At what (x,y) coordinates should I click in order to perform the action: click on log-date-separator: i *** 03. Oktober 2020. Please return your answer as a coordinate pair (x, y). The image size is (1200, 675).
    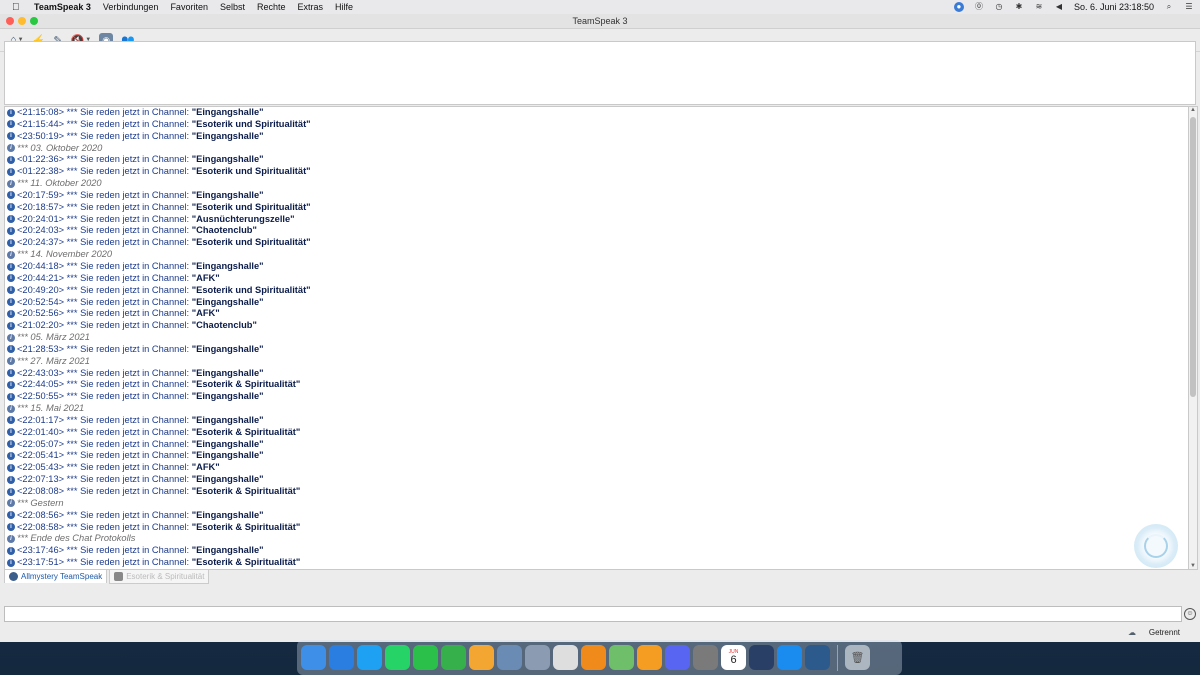
    Looking at the image, I should click on (597, 149).